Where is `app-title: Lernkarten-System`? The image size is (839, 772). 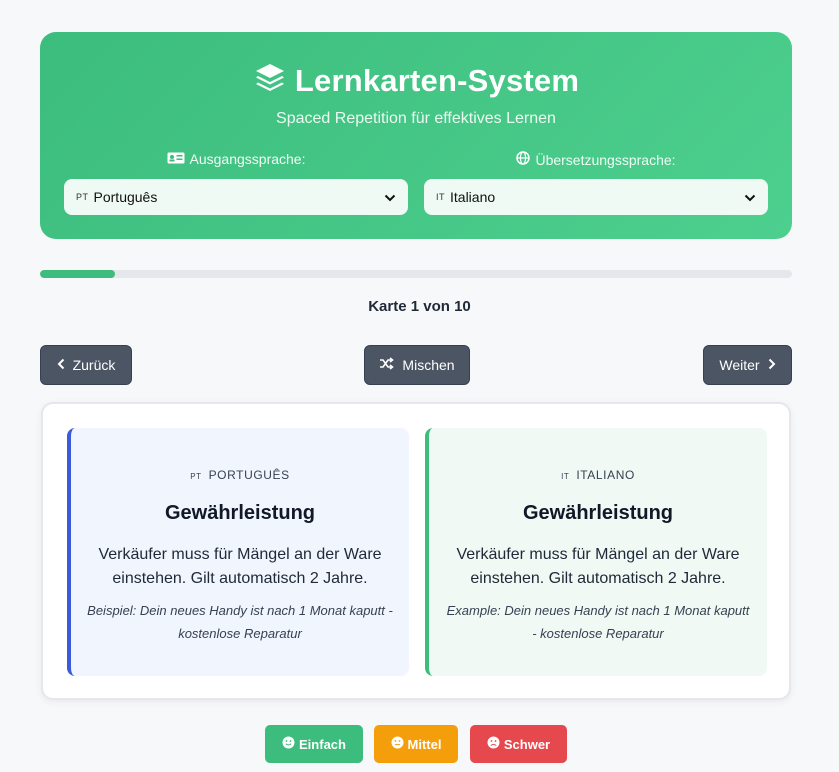 app-title: Lernkarten-System is located at coordinates (437, 80).